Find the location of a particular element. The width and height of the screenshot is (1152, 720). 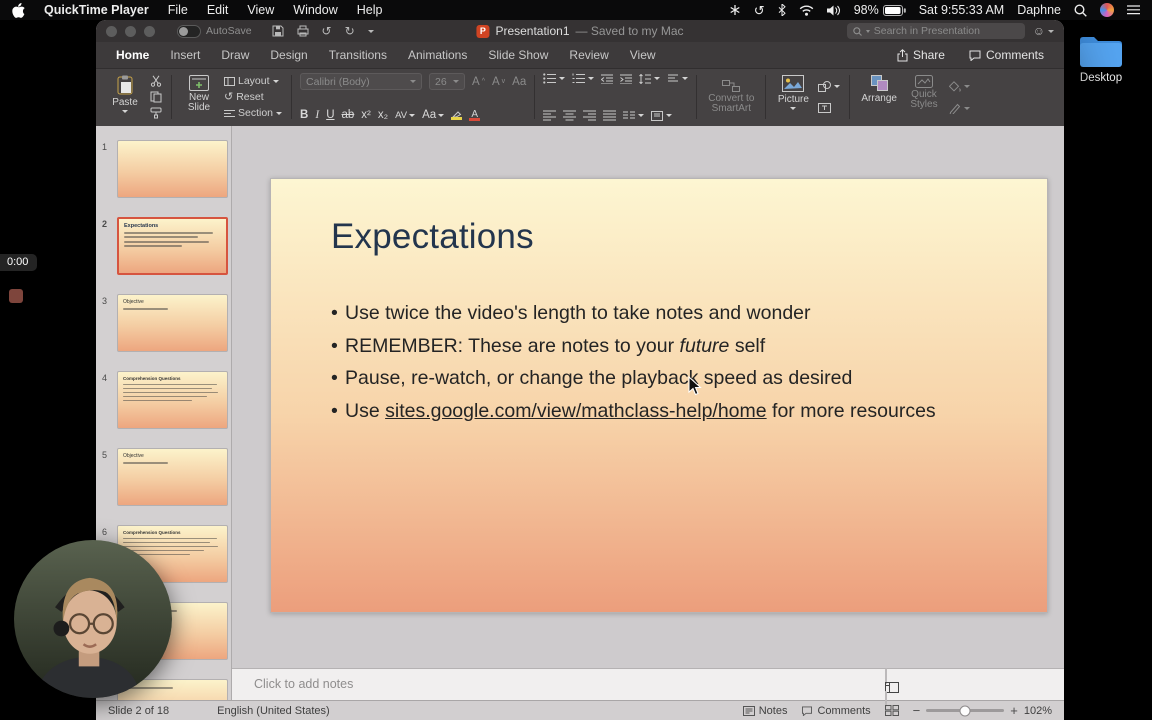

autosave-toggle is located at coordinates (189, 31).